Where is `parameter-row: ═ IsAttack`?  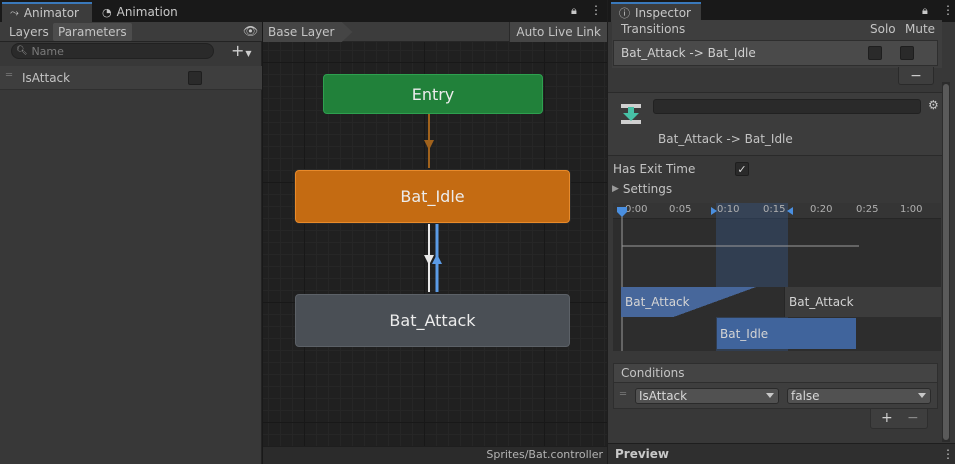
parameter-row: ═ IsAttack is located at coordinates (131, 78).